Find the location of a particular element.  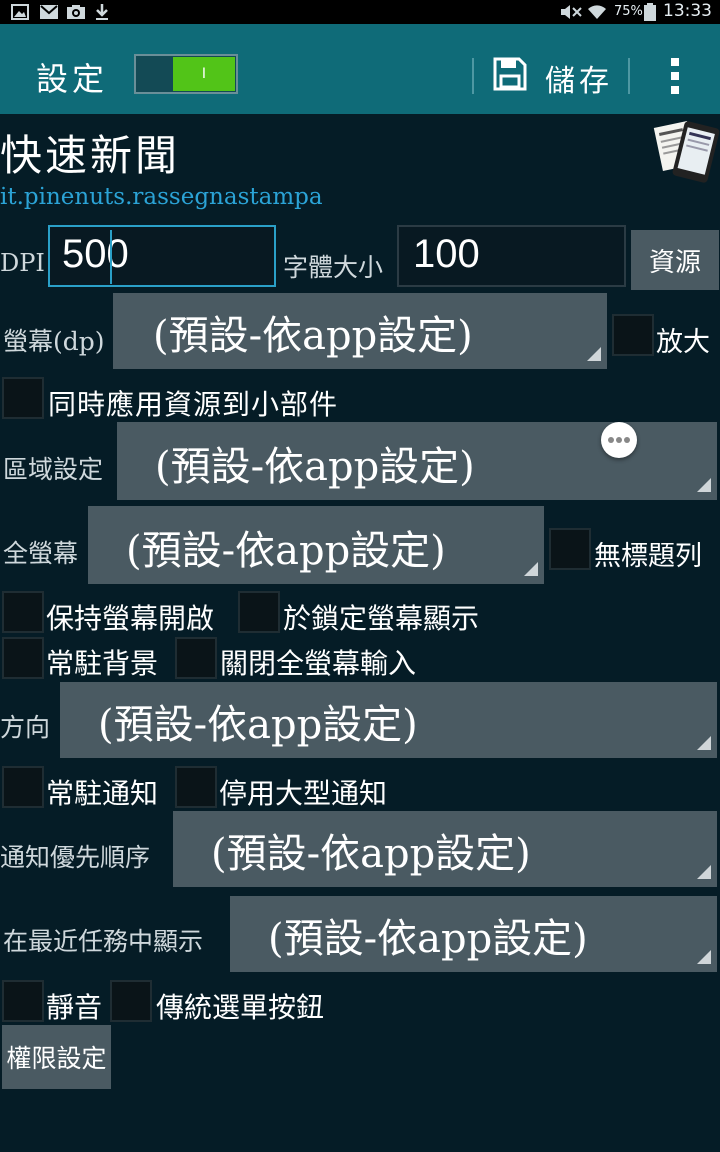

dpi-label: DPI is located at coordinates (22, 263).